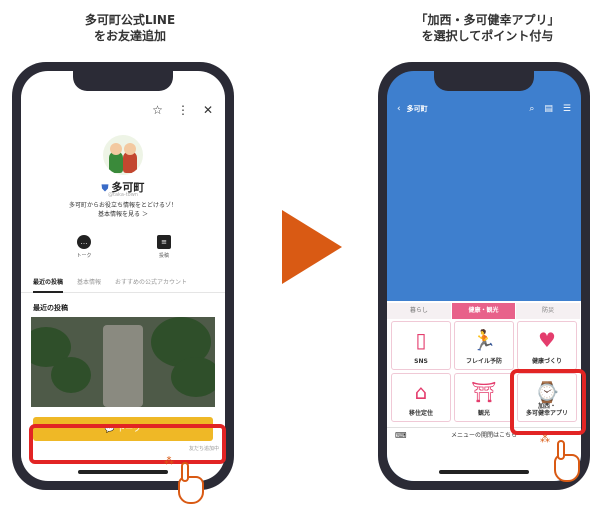 Image resolution: width=590 pixels, height=522 pixels. Describe the element at coordinates (487, 28) in the screenshot. I see `step2-caption: 「加西・多可健幸アプリ」 を選択してポイント付与` at that location.